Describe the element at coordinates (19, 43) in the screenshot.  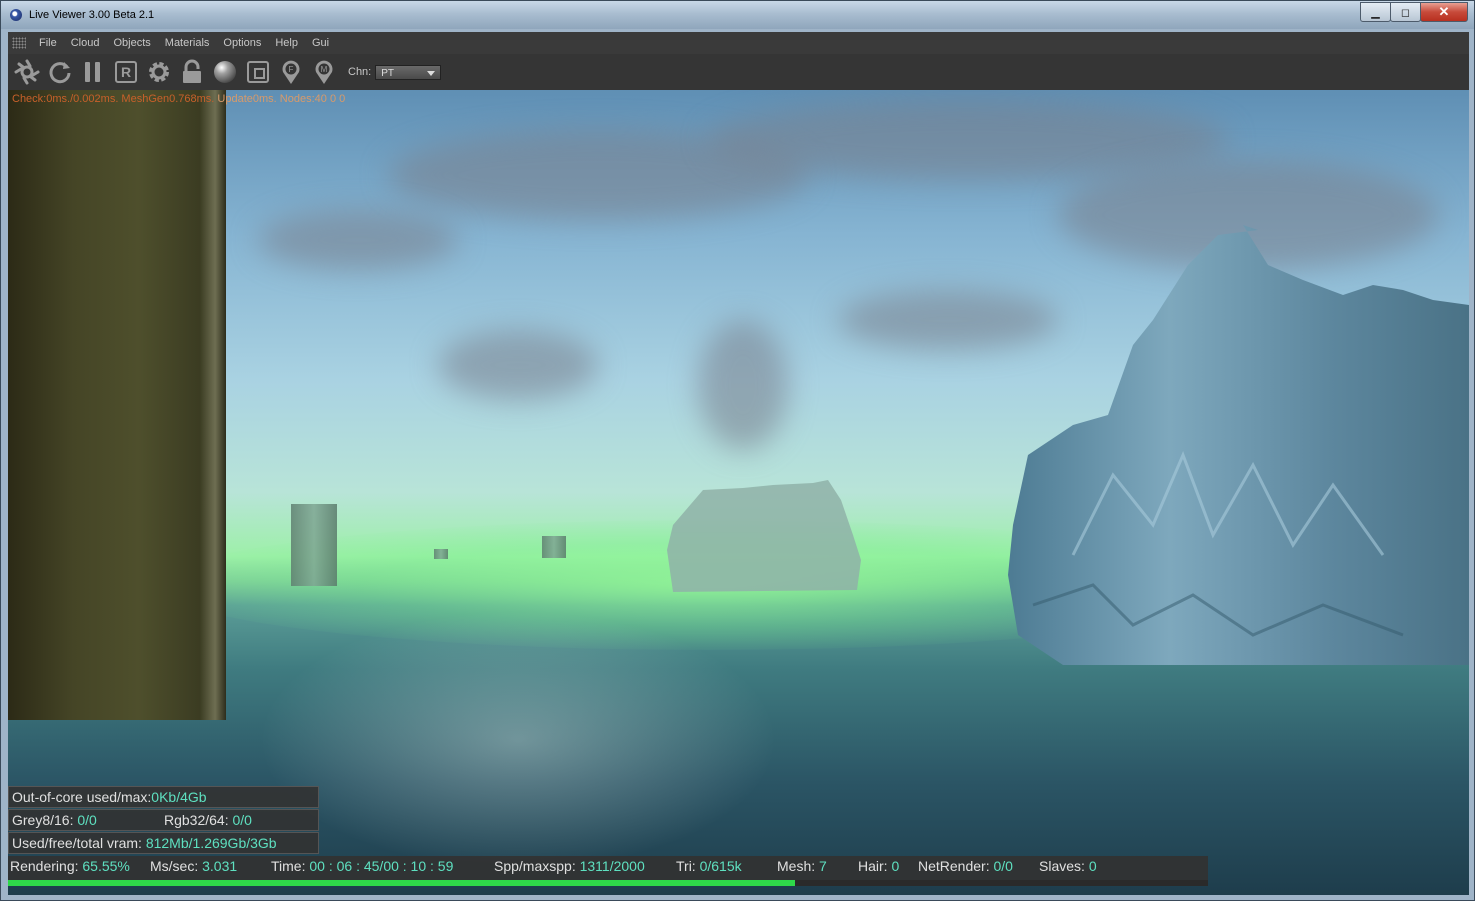
I see `menu-grip-icon` at that location.